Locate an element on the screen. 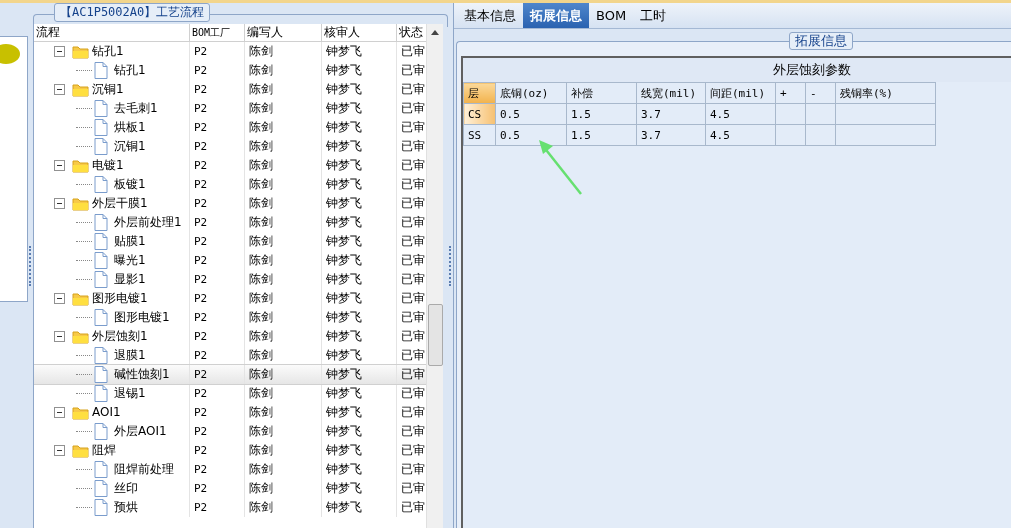 This screenshot has height=528, width=1011. scrollbar is located at coordinates (434, 276).